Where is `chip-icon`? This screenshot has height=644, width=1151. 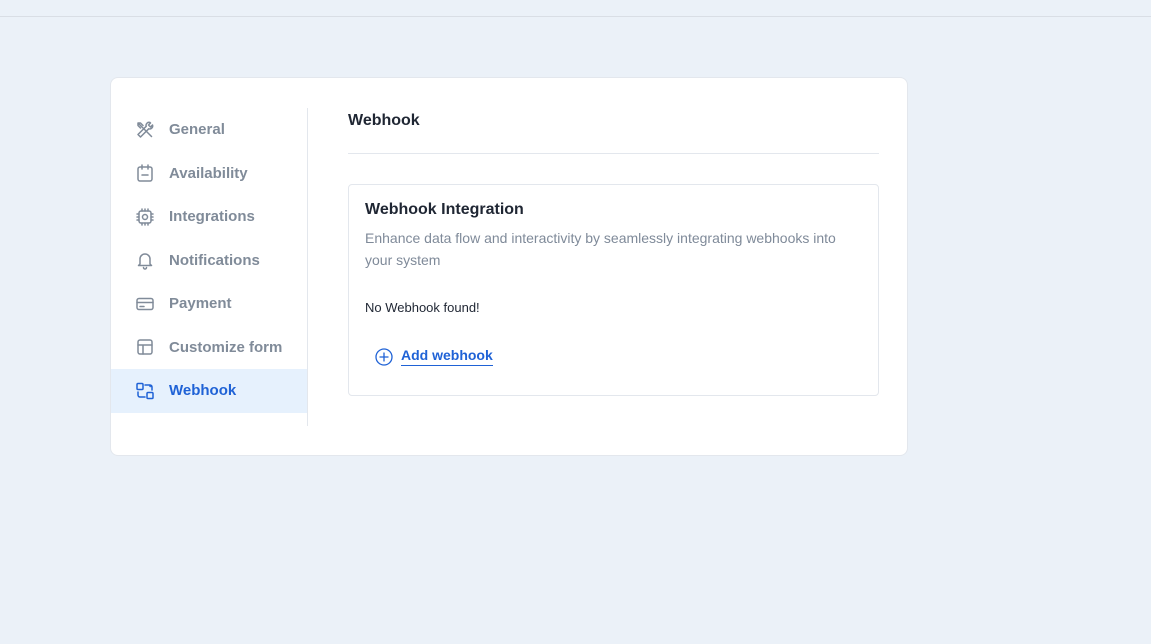
chip-icon is located at coordinates (145, 217).